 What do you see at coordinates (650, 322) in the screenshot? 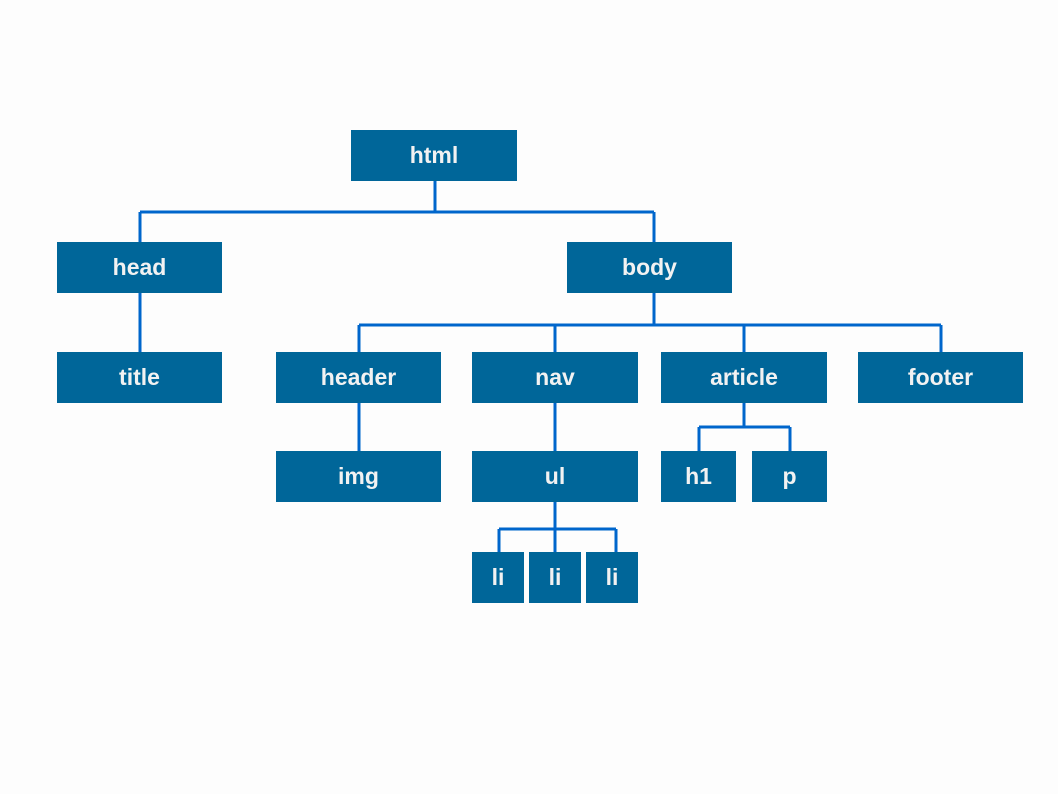
I see `connector-body-children` at bounding box center [650, 322].